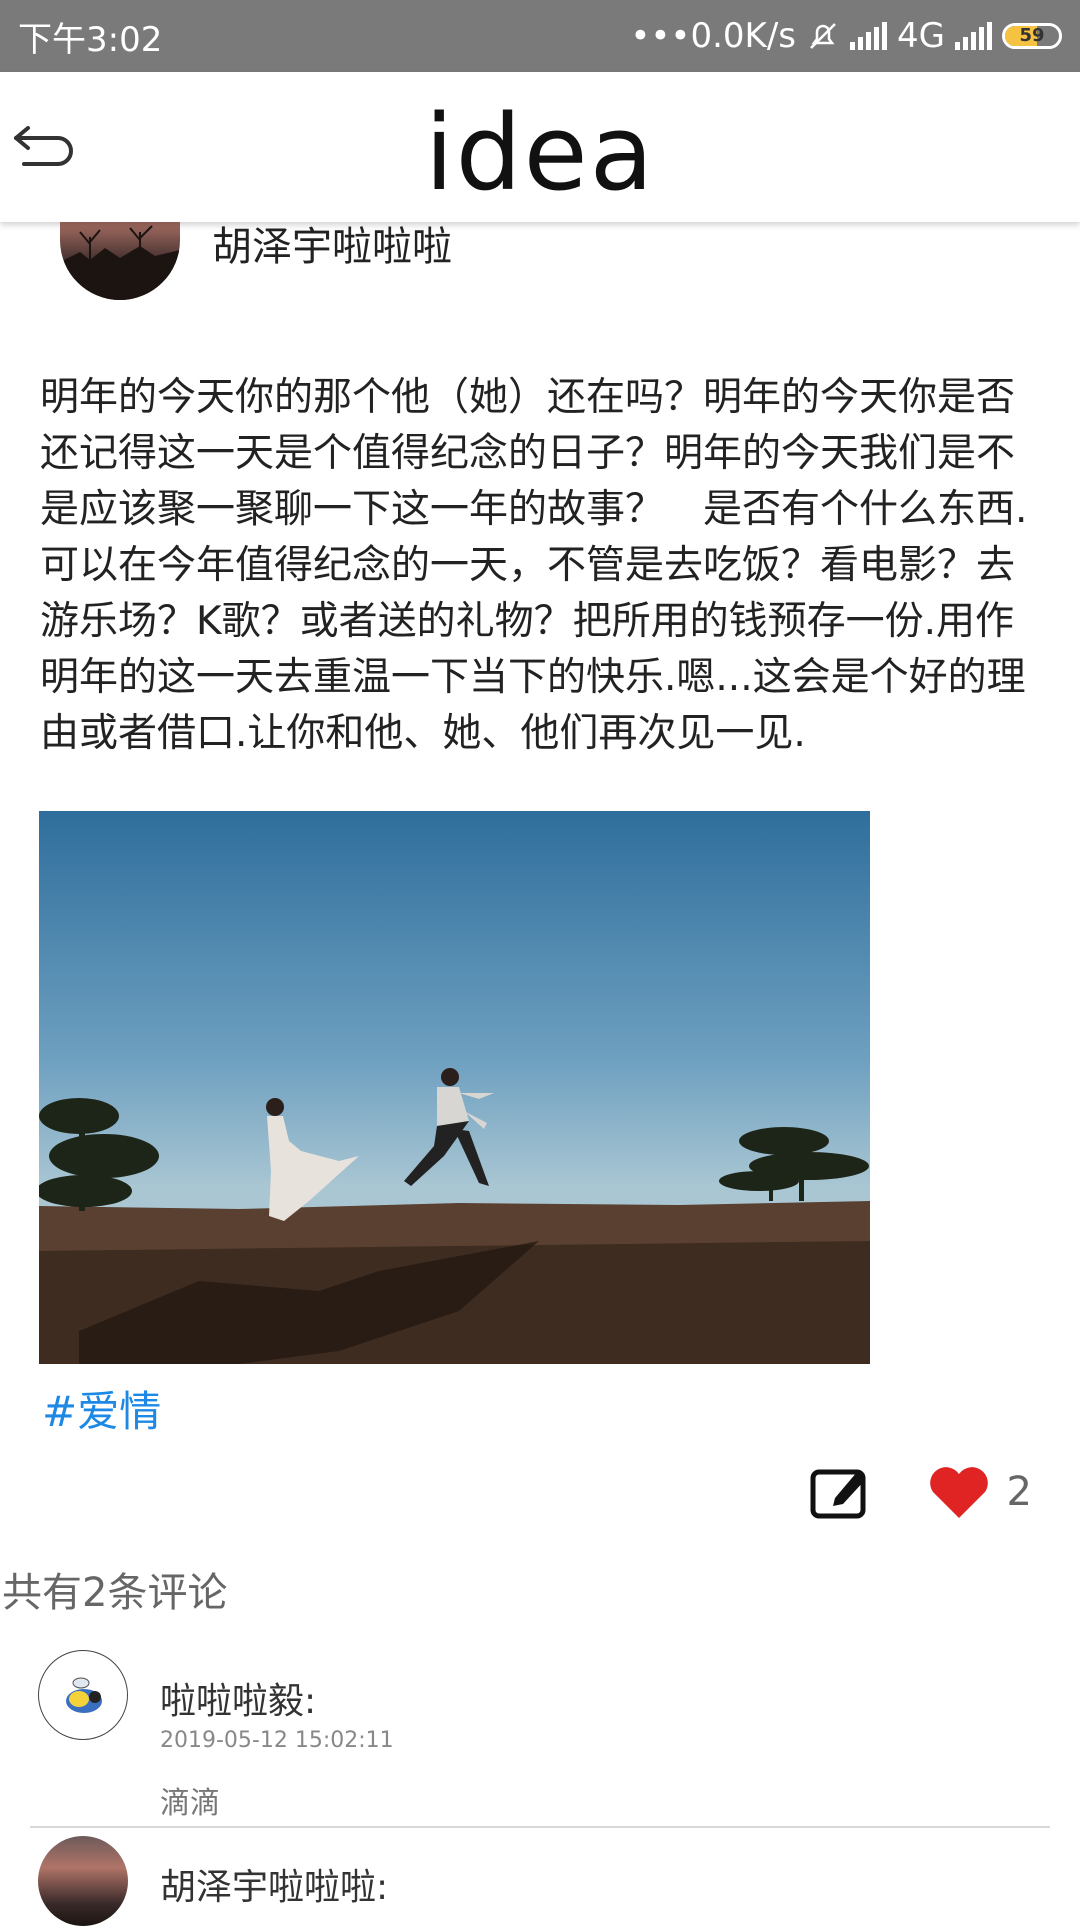 This screenshot has height=1926, width=1080. Describe the element at coordinates (274, 1884) in the screenshot. I see `commenter-name: 胡泽宇啦啦啦:` at that location.